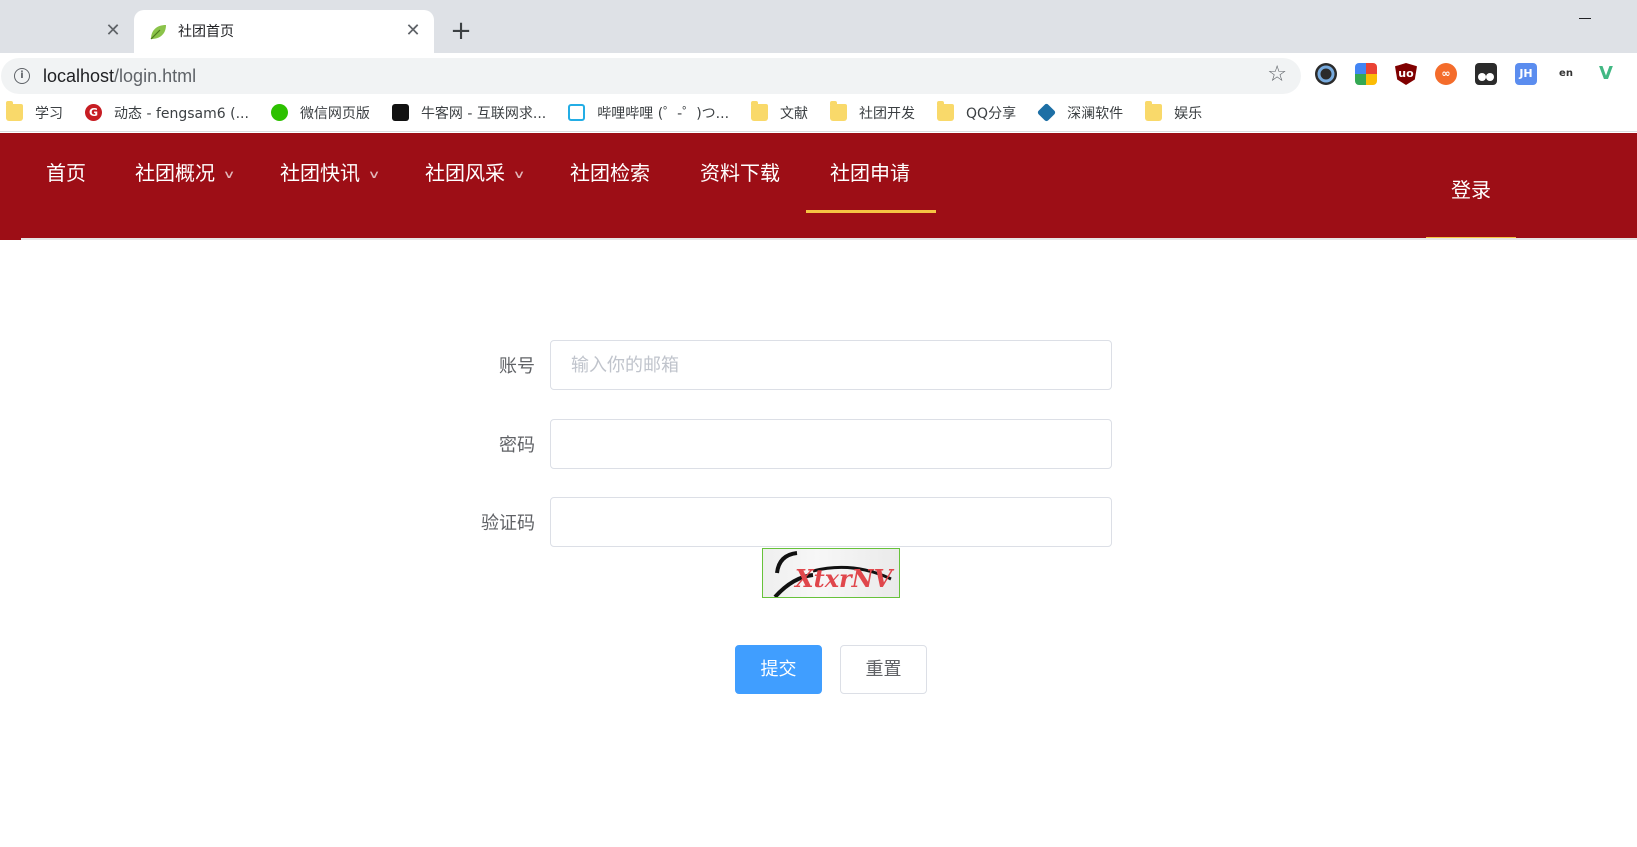 The height and width of the screenshot is (847, 1637). Describe the element at coordinates (517, 445) in the screenshot. I see `password-label: 密码` at that location.